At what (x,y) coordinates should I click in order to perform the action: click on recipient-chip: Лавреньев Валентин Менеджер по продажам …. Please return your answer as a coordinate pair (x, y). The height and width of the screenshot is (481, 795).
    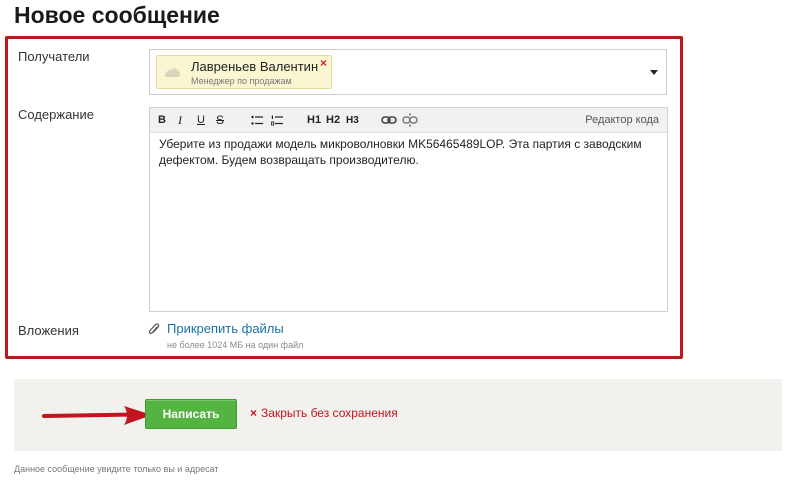
    Looking at the image, I should click on (244, 72).